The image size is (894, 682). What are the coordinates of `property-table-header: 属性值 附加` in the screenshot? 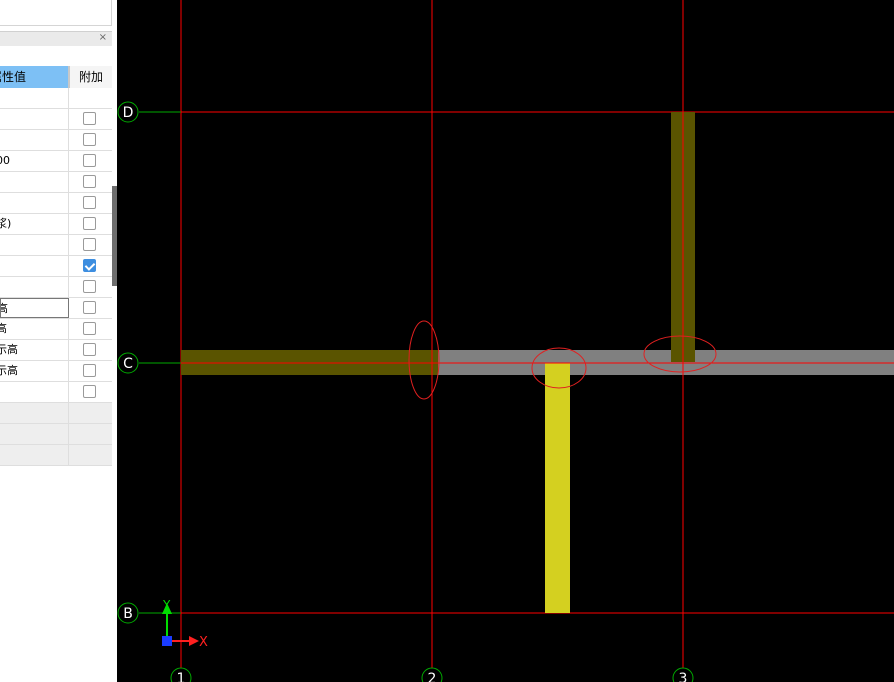 It's located at (56, 77).